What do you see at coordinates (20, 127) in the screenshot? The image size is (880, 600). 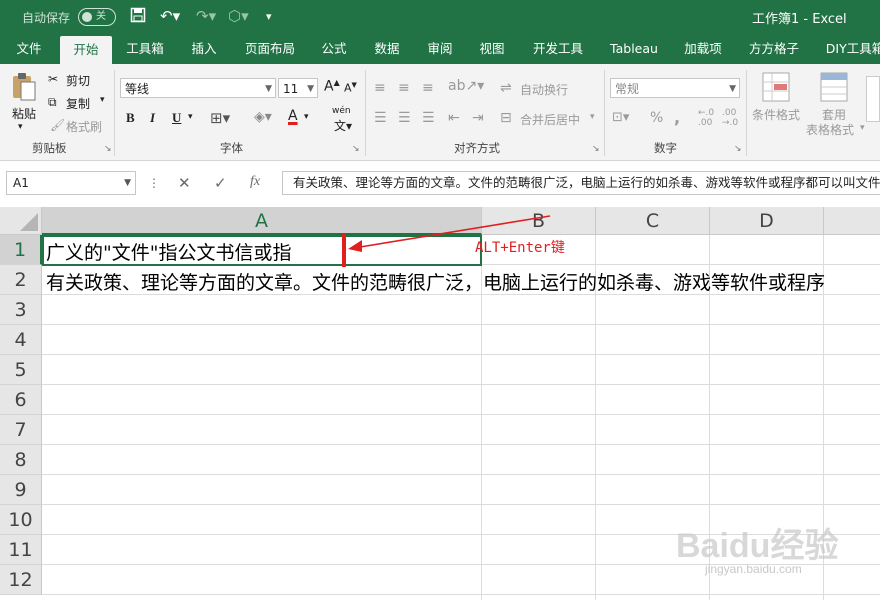 I see `paste-dropdown-icon: ▾` at bounding box center [20, 127].